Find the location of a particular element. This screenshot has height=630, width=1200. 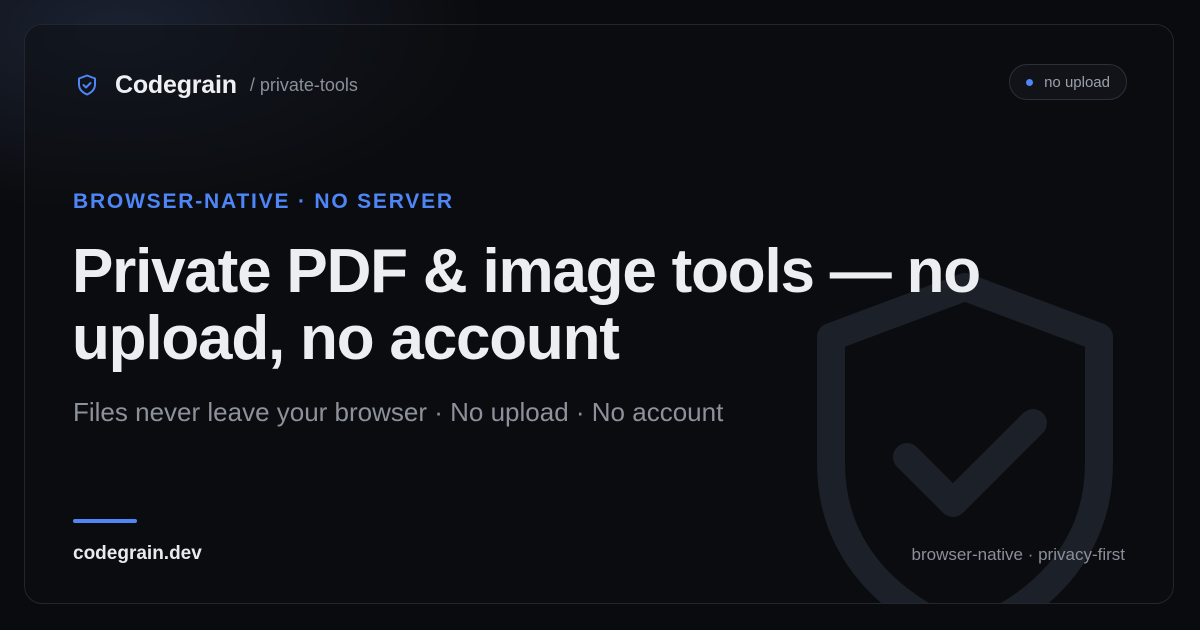

no-upload-badge: no upload is located at coordinates (1068, 82).